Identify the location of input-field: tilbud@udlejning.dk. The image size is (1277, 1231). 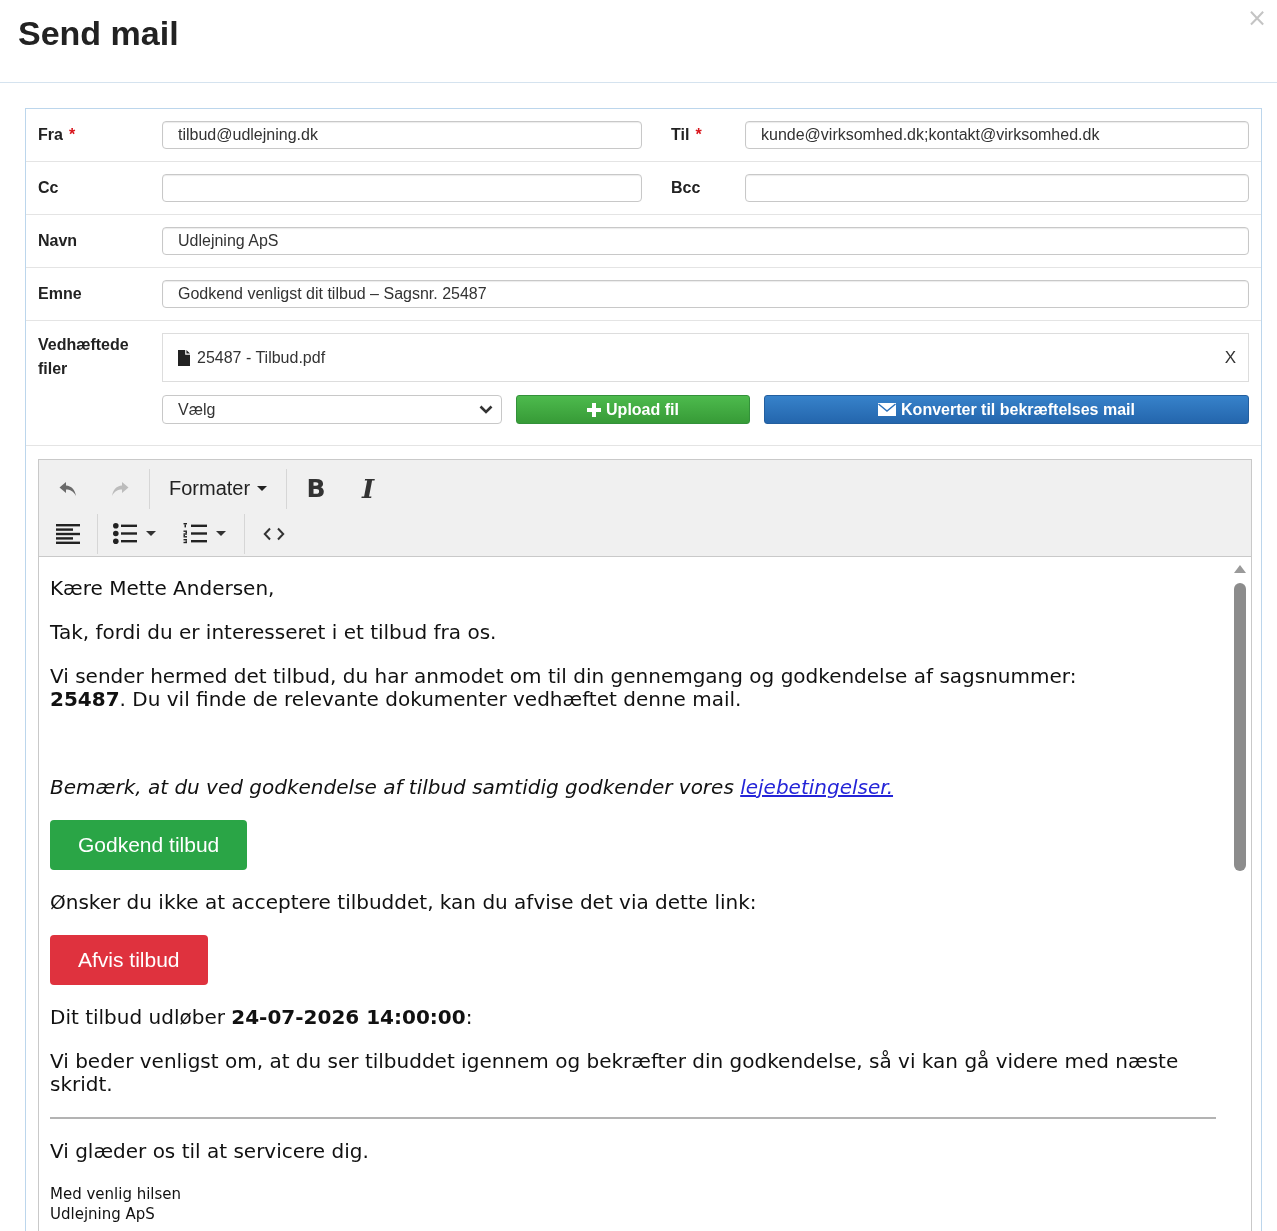
(402, 135).